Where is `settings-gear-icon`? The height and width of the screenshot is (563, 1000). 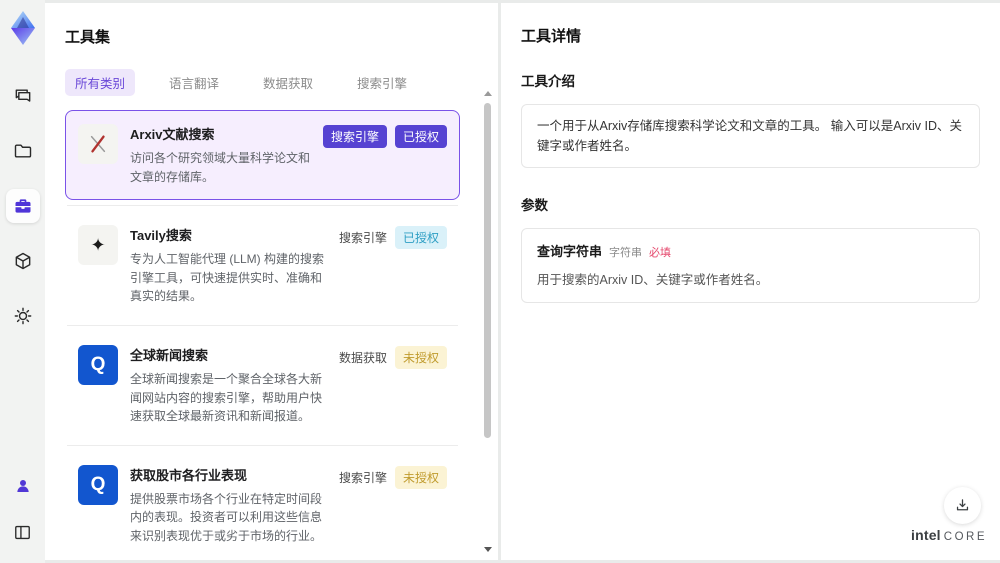
settings-gear-icon is located at coordinates (23, 316).